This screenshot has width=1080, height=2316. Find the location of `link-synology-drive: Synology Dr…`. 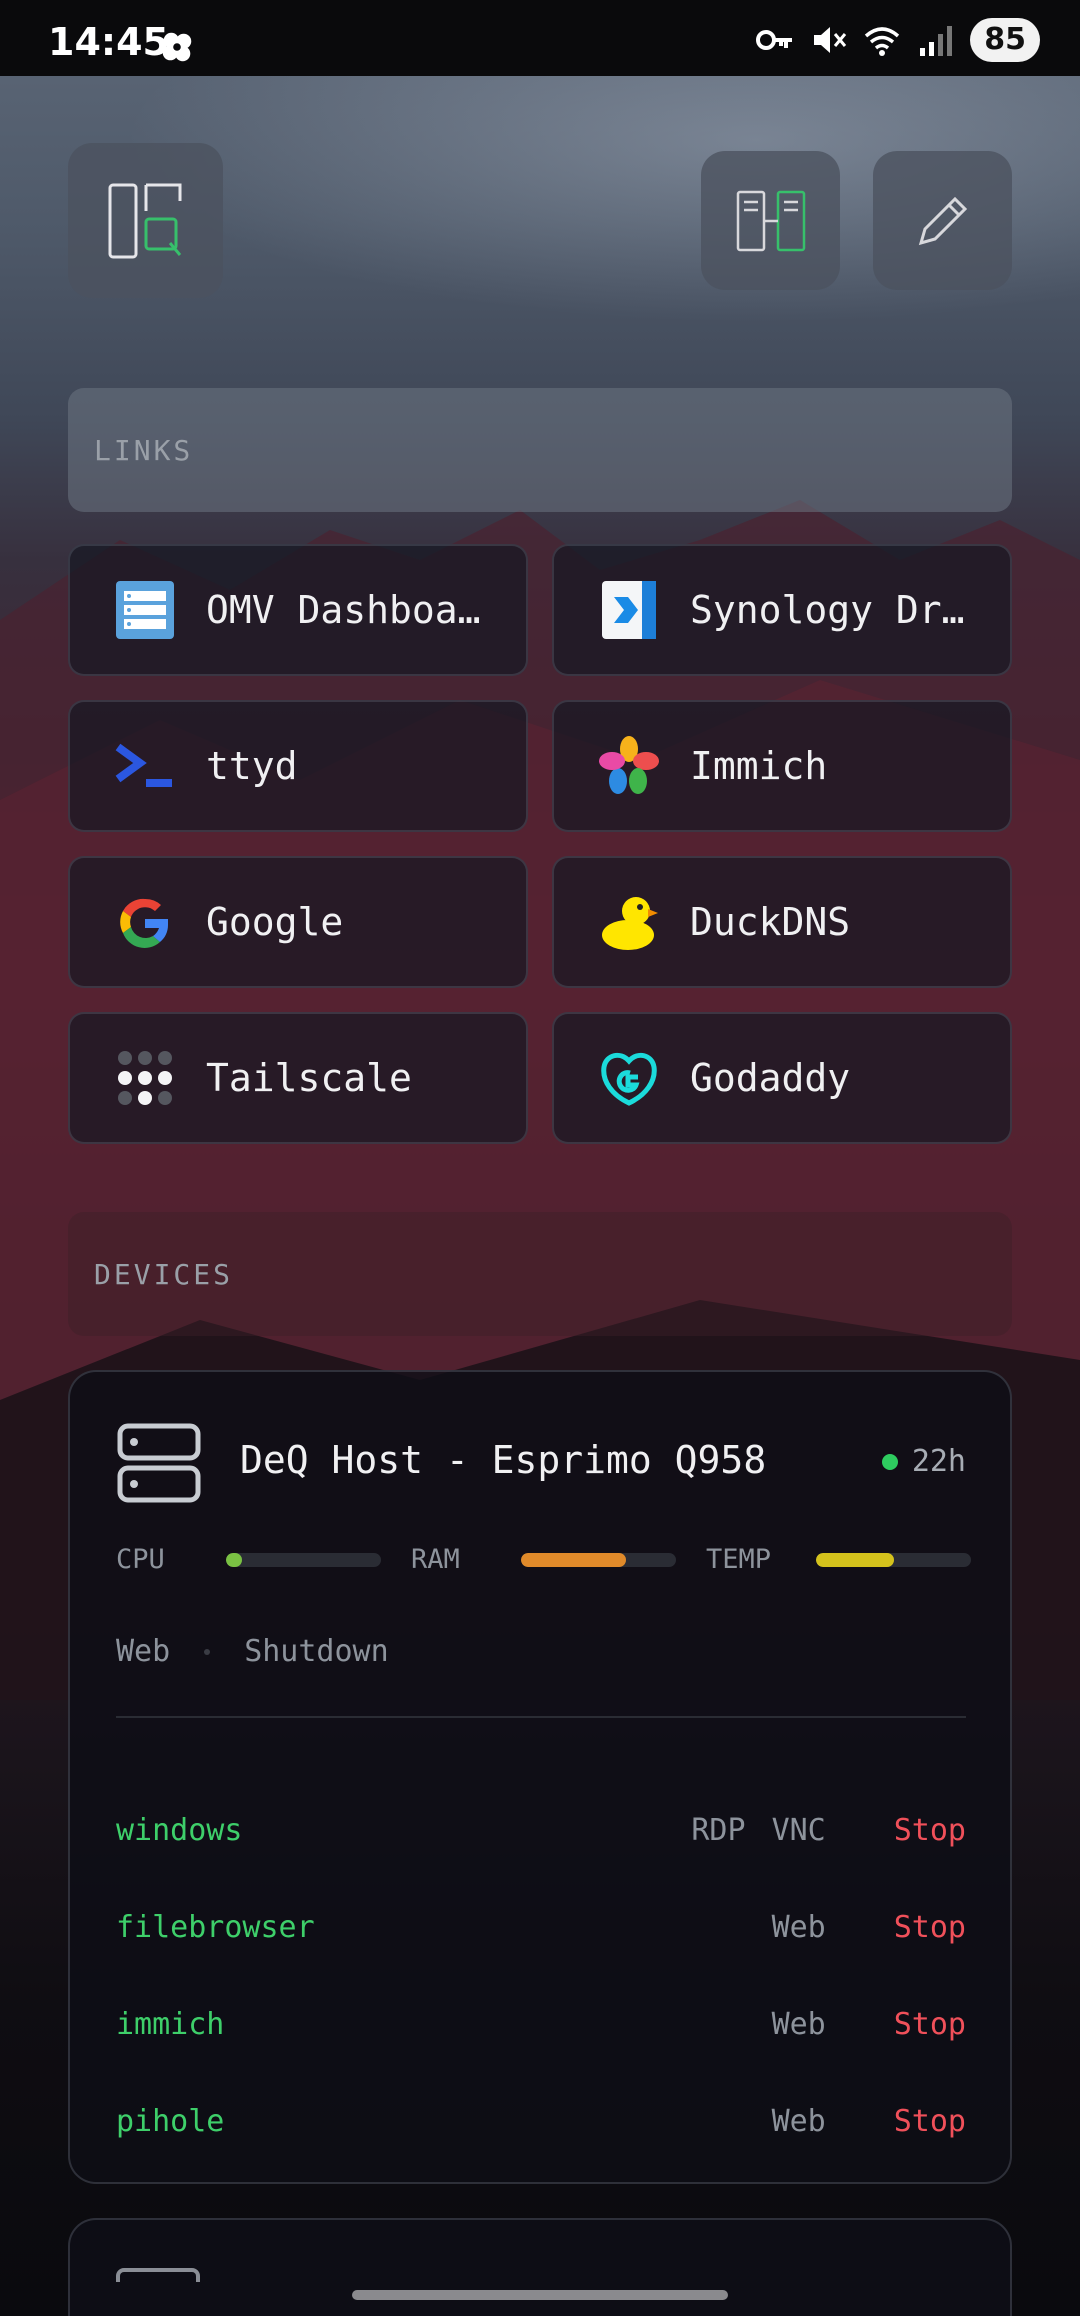

link-synology-drive: Synology Dr… is located at coordinates (782, 610).